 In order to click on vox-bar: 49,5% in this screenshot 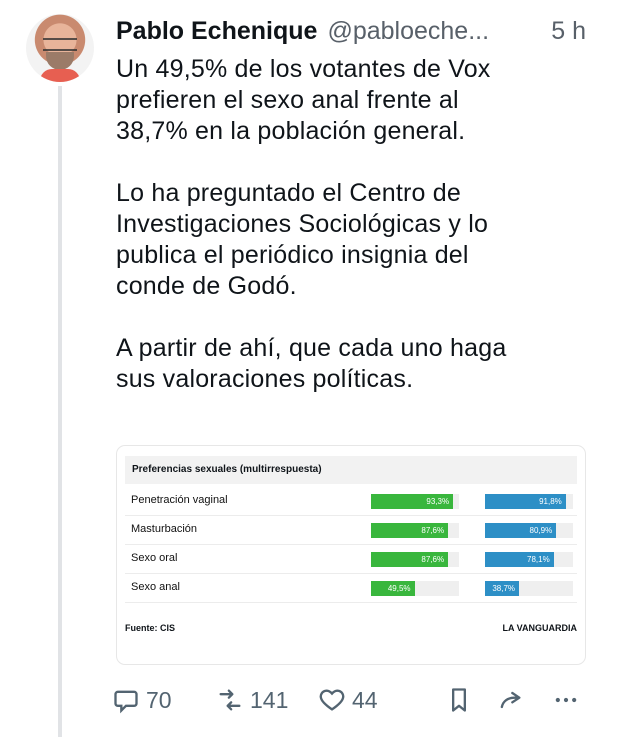, I will do `click(393, 588)`.